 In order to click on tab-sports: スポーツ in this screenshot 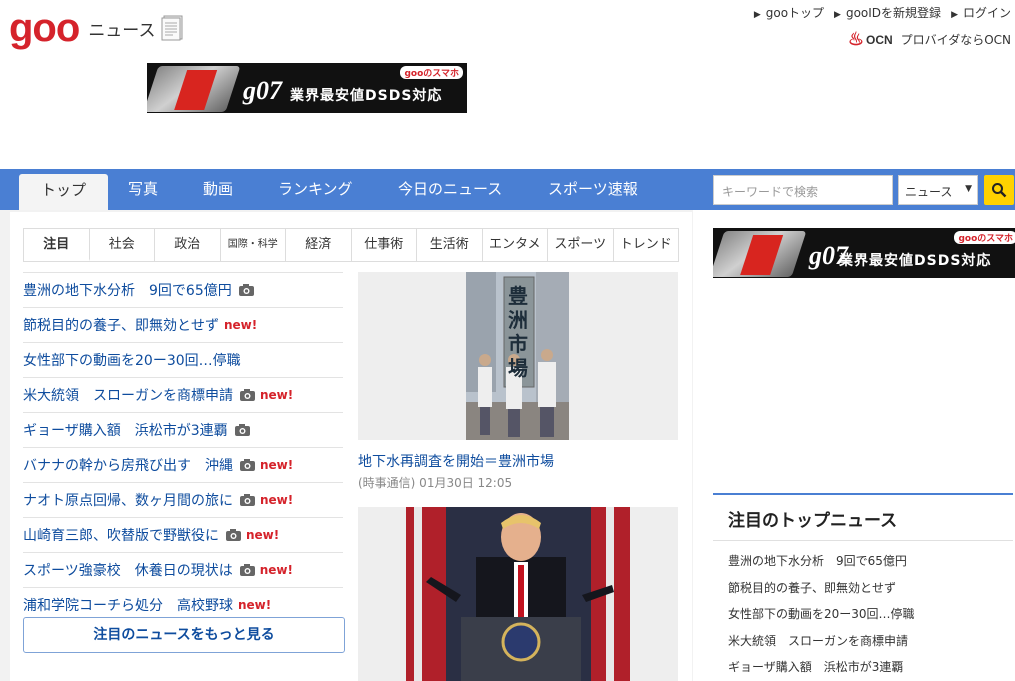, I will do `click(581, 245)`.